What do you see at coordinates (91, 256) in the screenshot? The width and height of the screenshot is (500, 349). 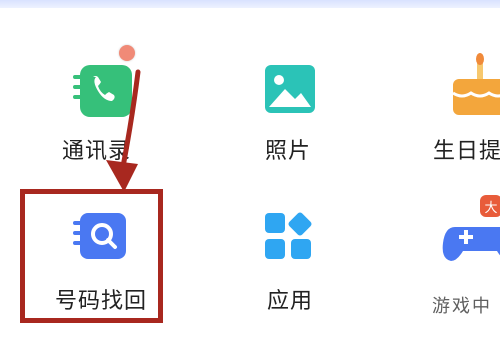 I see `annotation-highlight-box` at bounding box center [91, 256].